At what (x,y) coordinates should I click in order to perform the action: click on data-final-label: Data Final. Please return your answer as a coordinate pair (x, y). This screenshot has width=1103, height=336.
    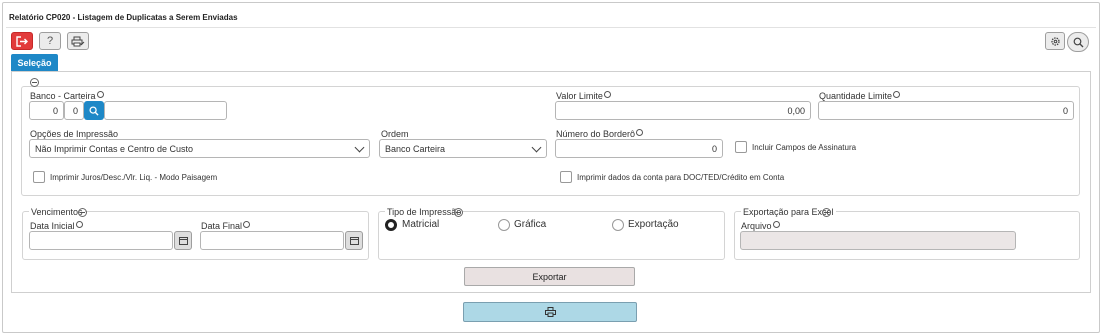
    Looking at the image, I should click on (226, 226).